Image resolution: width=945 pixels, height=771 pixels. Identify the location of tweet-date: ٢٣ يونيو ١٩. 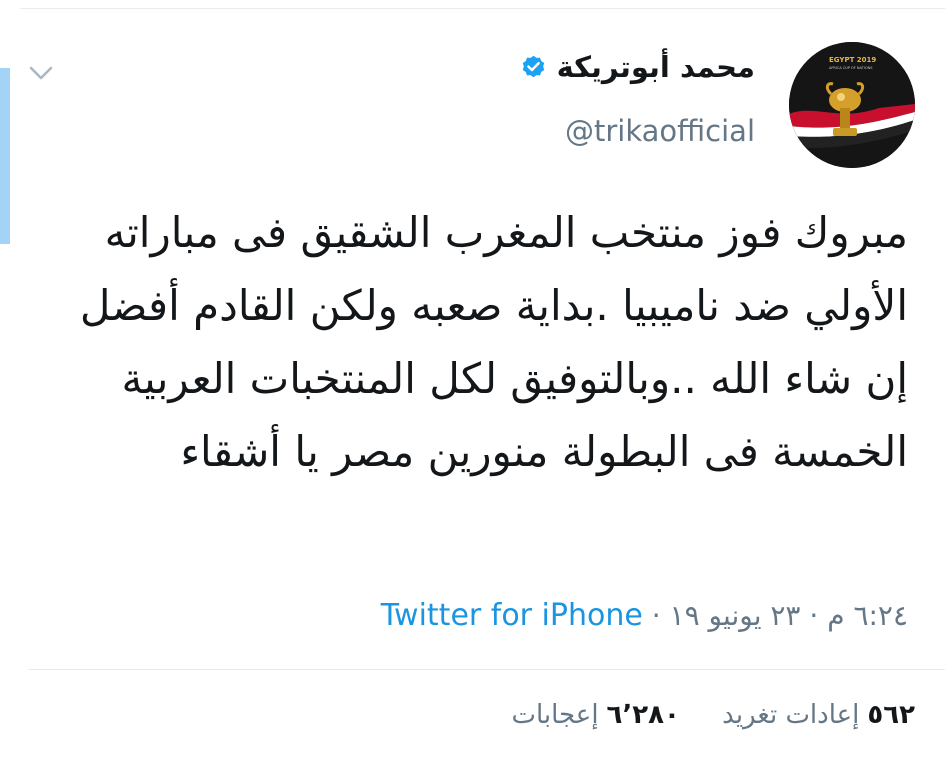
(735, 615).